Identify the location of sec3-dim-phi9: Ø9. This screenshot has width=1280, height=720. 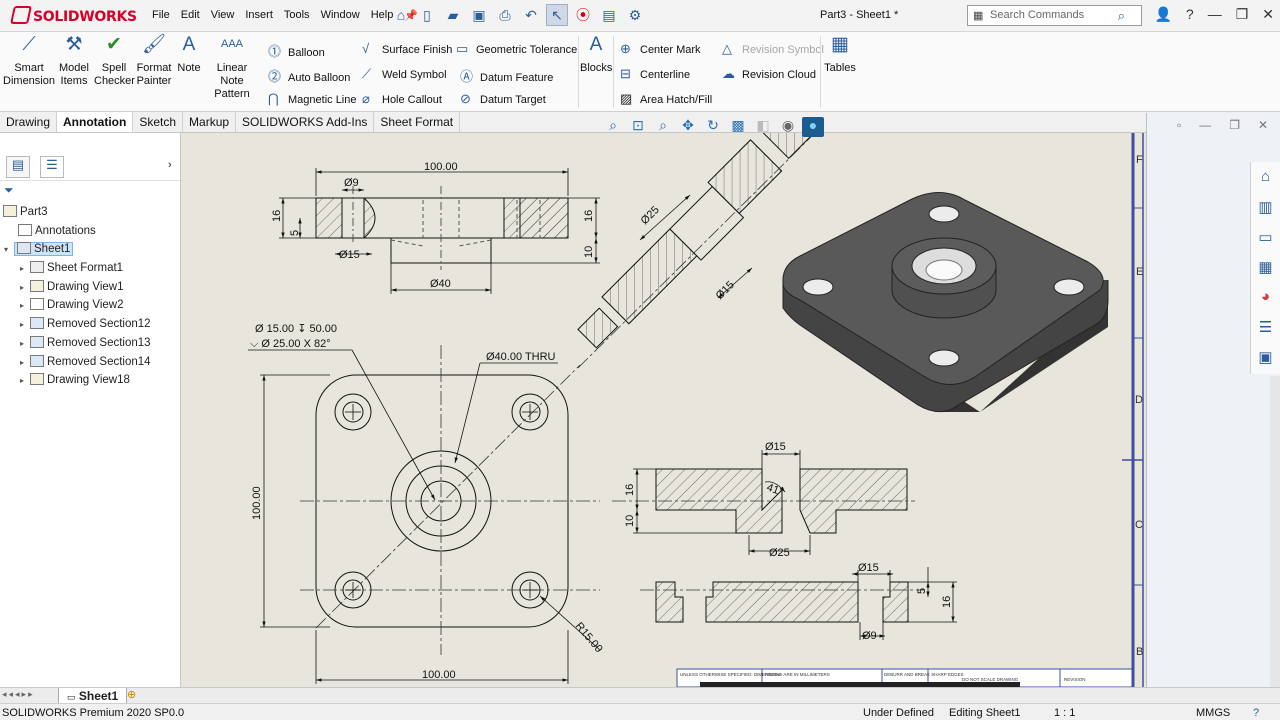
(869, 636).